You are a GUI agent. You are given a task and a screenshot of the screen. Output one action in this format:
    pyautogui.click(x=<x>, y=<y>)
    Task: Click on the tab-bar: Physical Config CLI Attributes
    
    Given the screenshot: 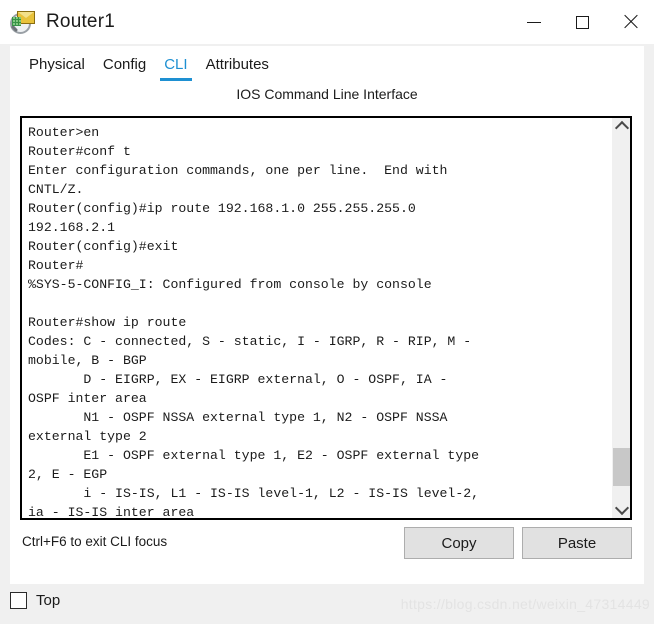 What is the action you would take?
    pyautogui.click(x=205, y=65)
    